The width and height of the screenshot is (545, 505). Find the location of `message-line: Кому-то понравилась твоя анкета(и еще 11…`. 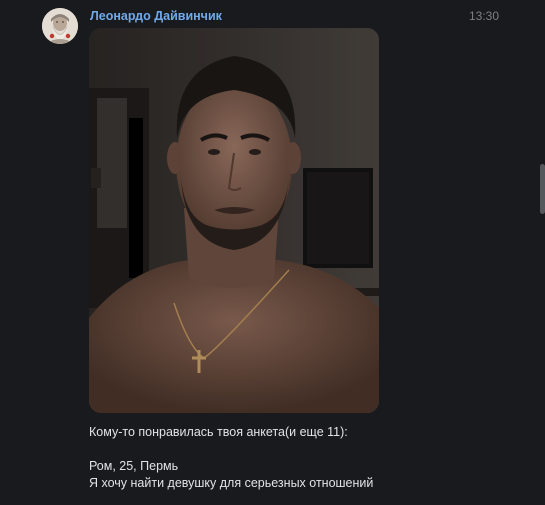

message-line: Кому-то понравилась твоя анкета(и еще 11… is located at coordinates (218, 432).